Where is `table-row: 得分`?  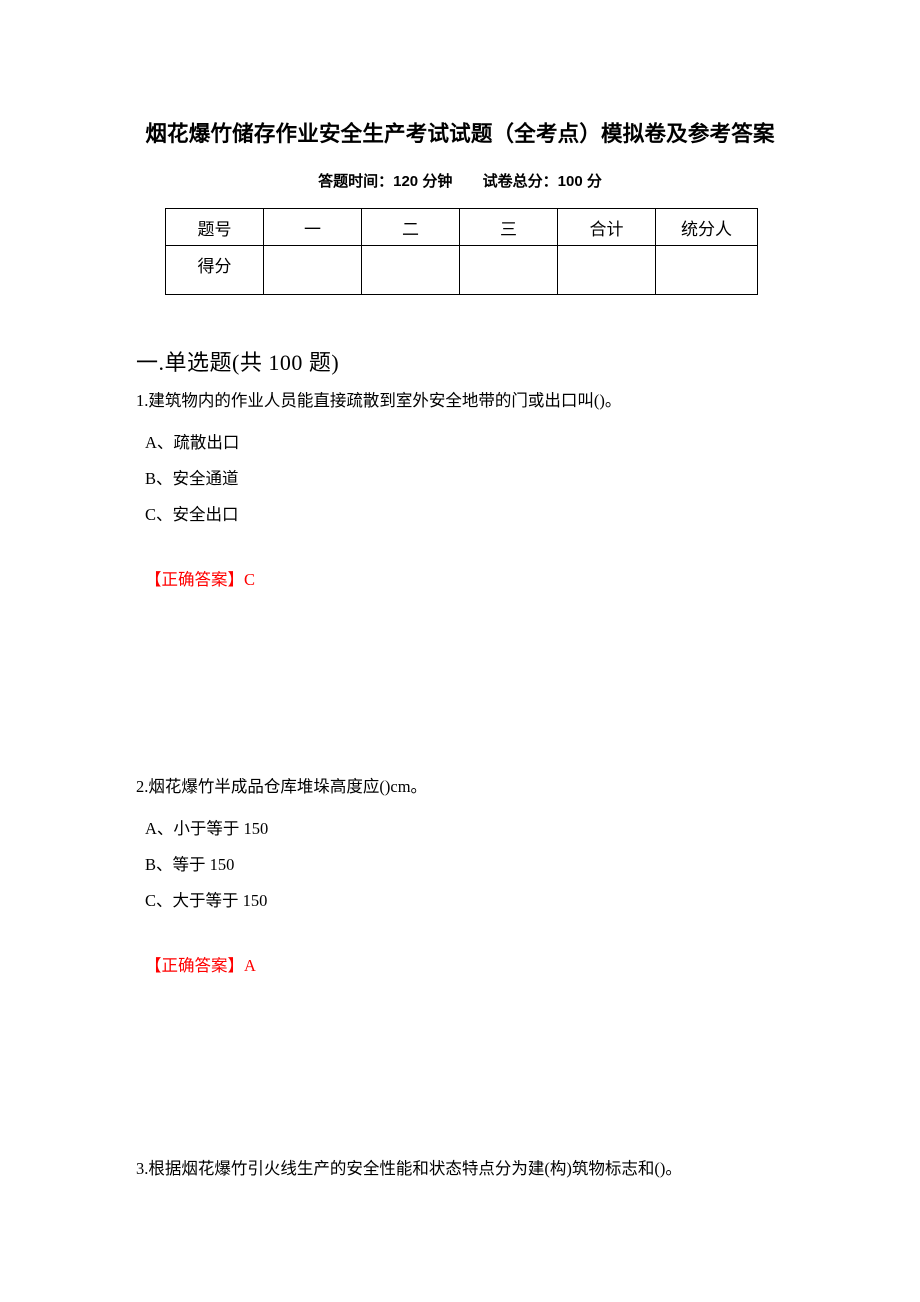
table-row: 得分 is located at coordinates (461, 270).